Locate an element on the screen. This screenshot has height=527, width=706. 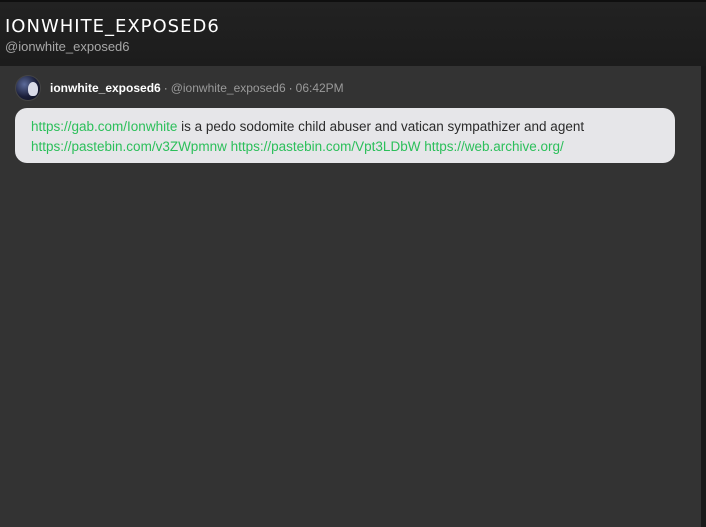
profile-handle: @ionwhite_exposed6 is located at coordinates (67, 46).